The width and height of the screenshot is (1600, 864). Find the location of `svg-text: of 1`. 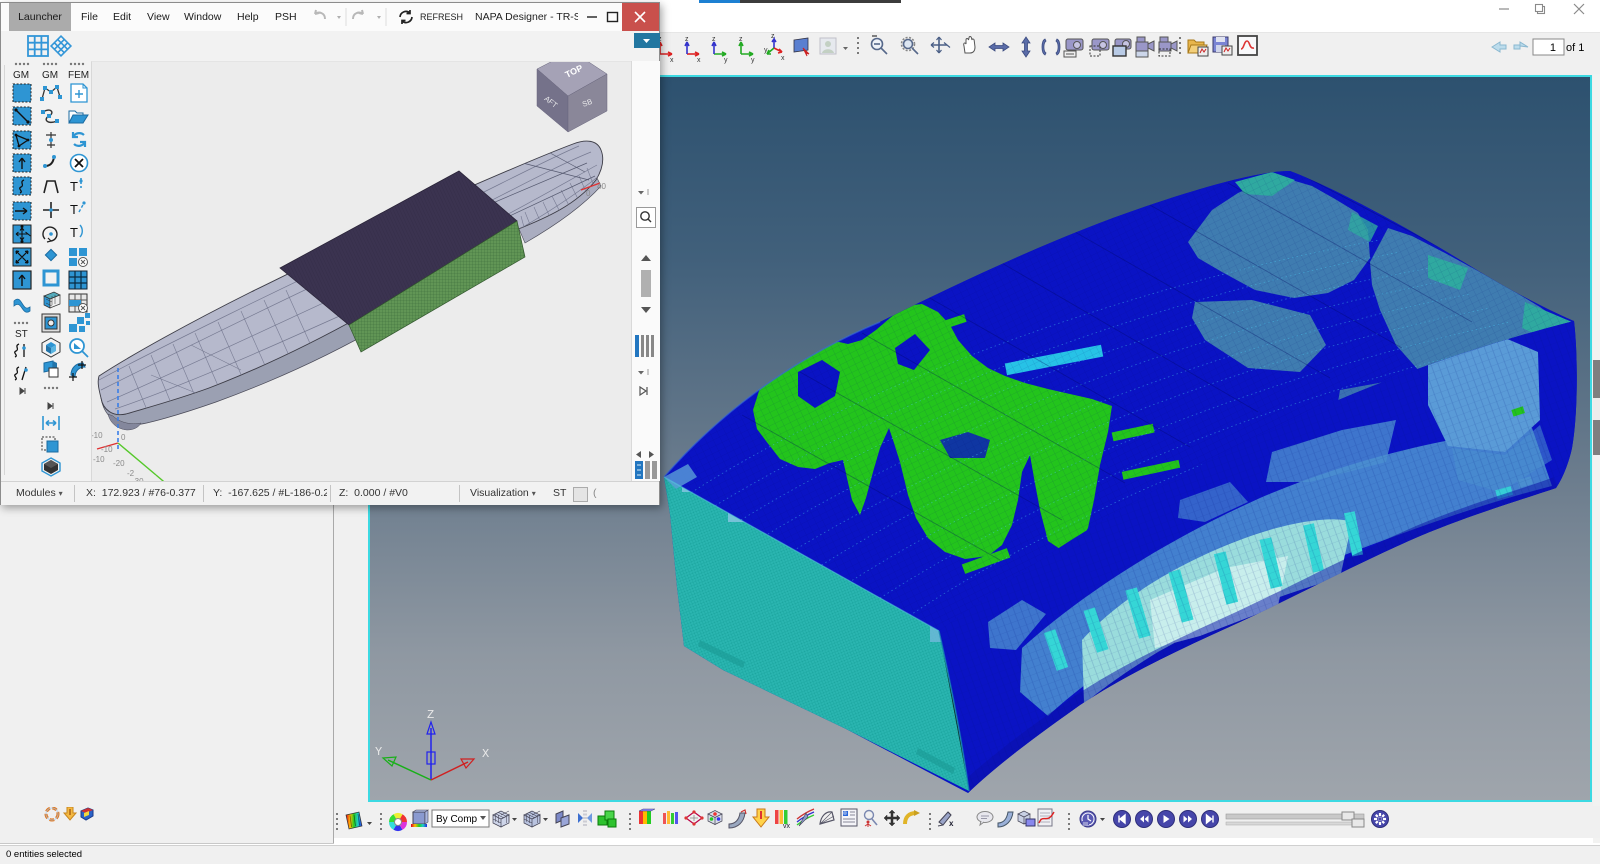

svg-text: of 1 is located at coordinates (1575, 48).